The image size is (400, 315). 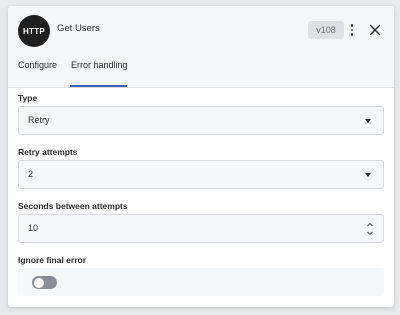 What do you see at coordinates (326, 30) in the screenshot?
I see `version-badge: v108` at bounding box center [326, 30].